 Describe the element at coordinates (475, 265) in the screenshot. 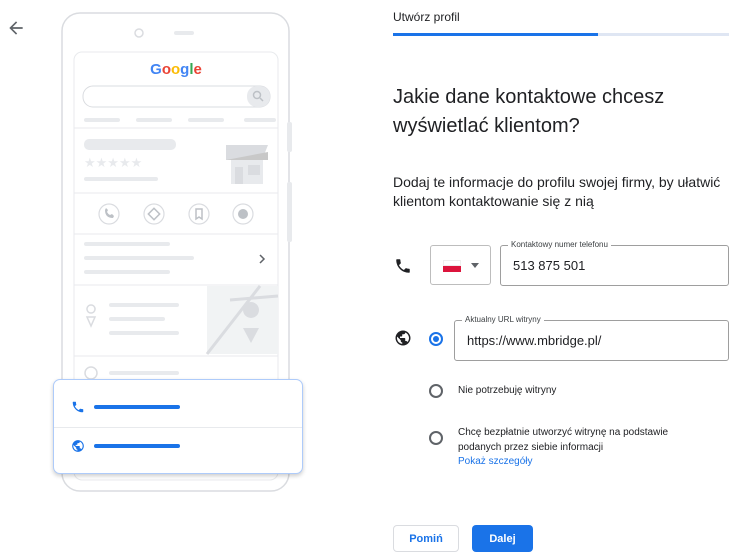

I see `dropdown-caret-icon` at that location.